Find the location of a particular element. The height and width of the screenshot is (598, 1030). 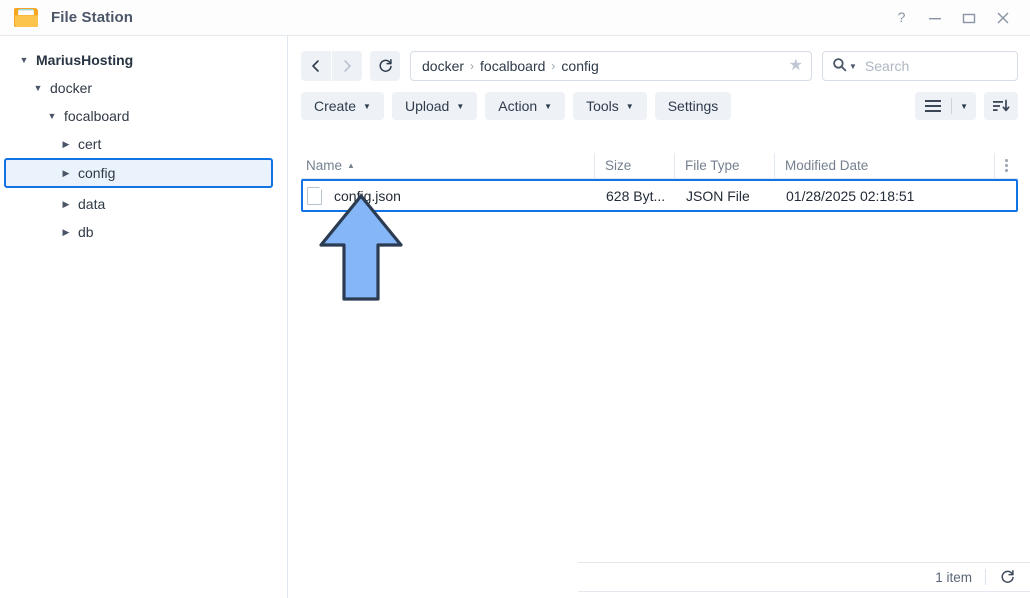

sidebar-item-config: ▶ config is located at coordinates (138, 173).